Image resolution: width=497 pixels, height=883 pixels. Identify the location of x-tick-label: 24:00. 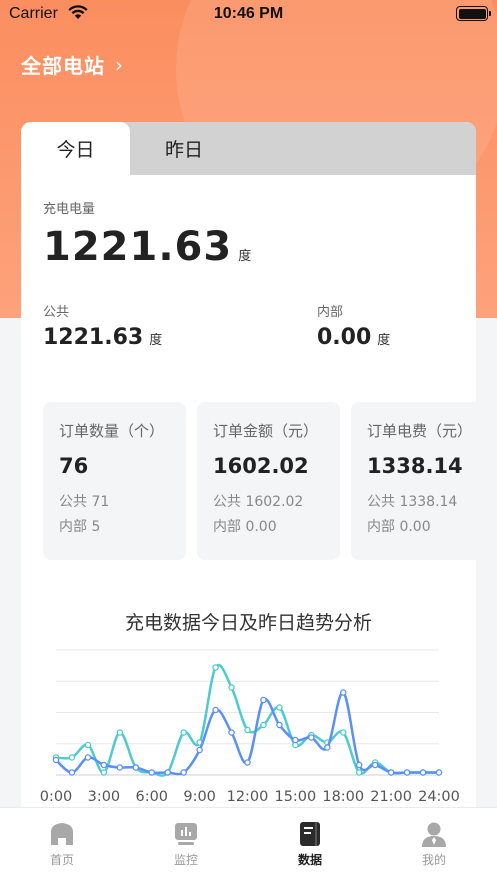
(439, 797).